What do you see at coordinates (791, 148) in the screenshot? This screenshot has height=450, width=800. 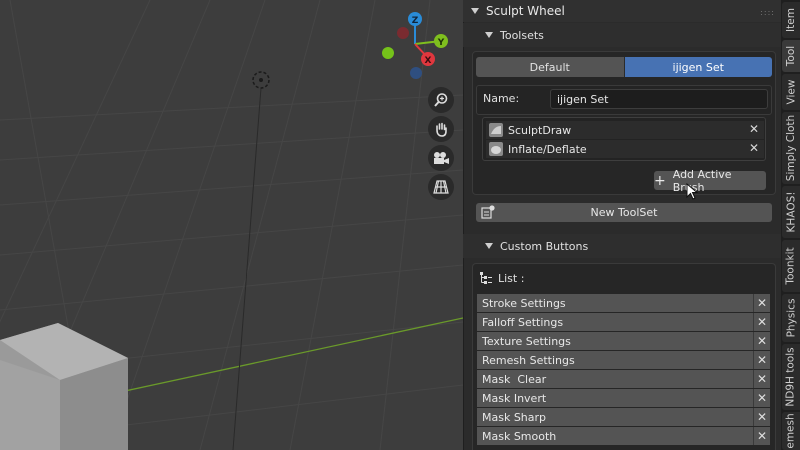 I see `tab-simply-cloth: Simply Cloth` at bounding box center [791, 148].